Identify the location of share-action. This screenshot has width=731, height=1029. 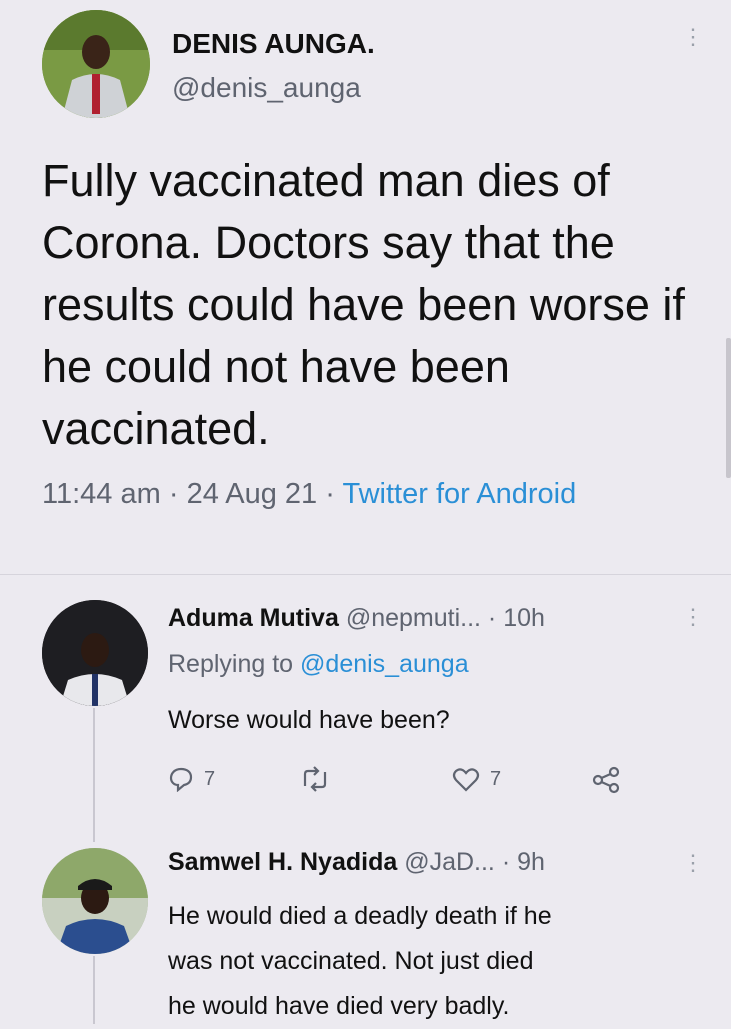
(606, 780).